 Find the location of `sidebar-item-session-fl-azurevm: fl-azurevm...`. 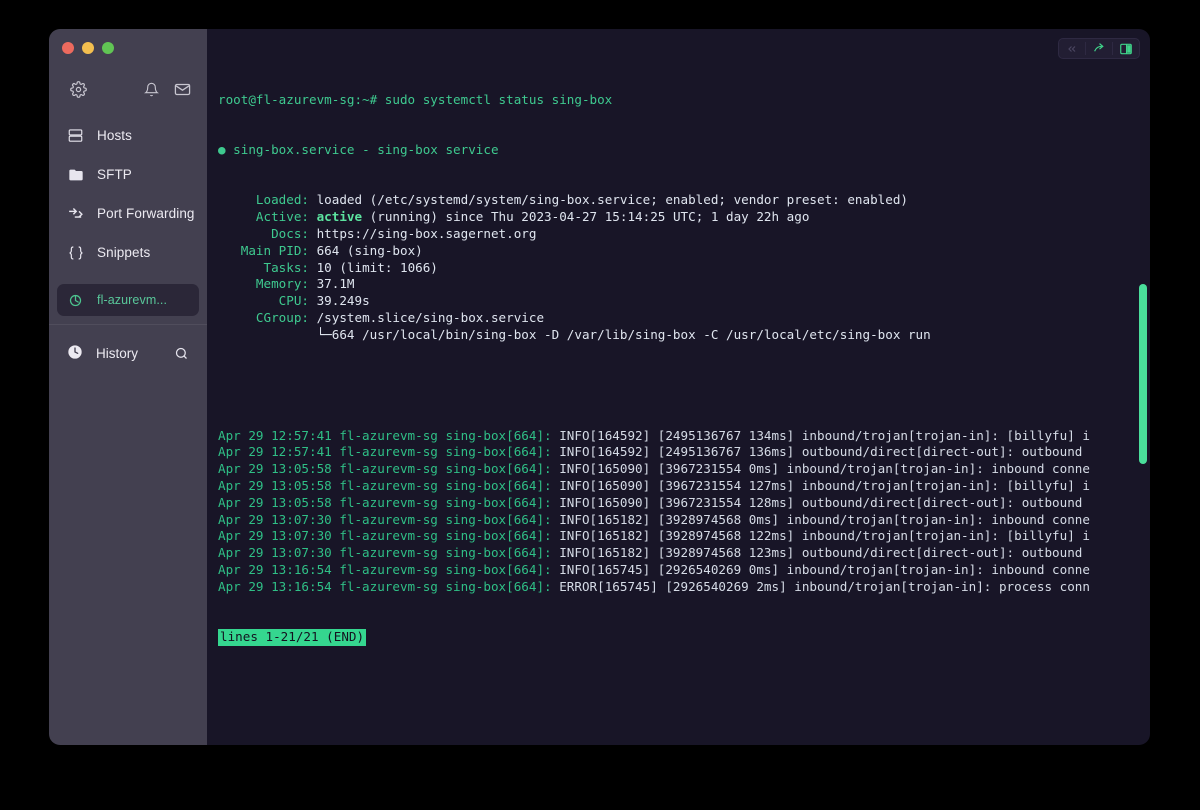

sidebar-item-session-fl-azurevm: fl-azurevm... is located at coordinates (128, 300).